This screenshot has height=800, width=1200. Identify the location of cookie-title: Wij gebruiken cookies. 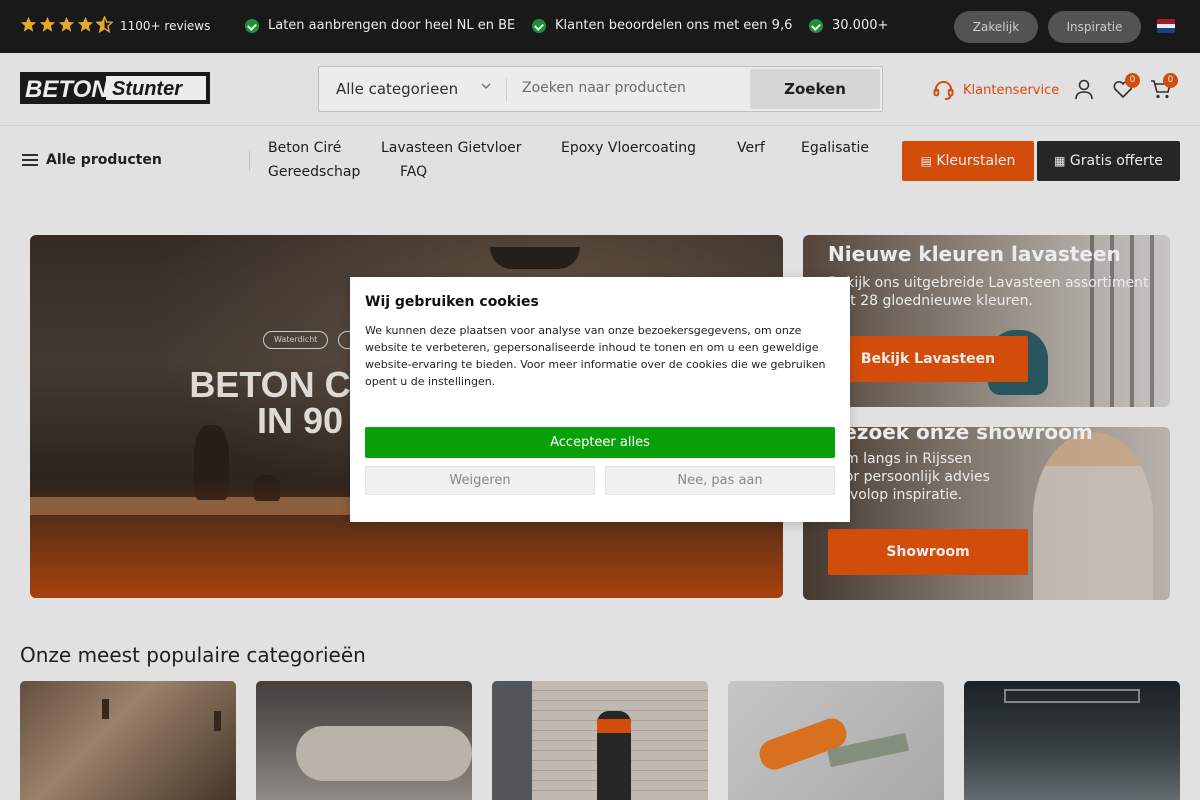
(452, 302).